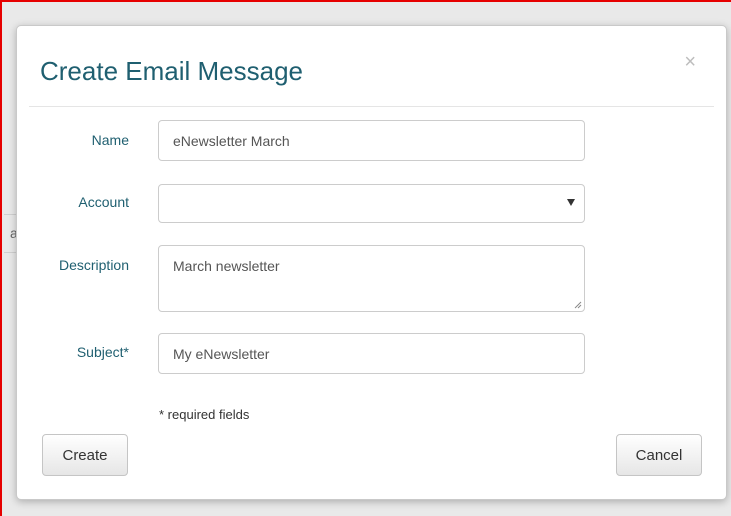 The height and width of the screenshot is (516, 731). Describe the element at coordinates (371, 353) in the screenshot. I see `subject-input` at that location.